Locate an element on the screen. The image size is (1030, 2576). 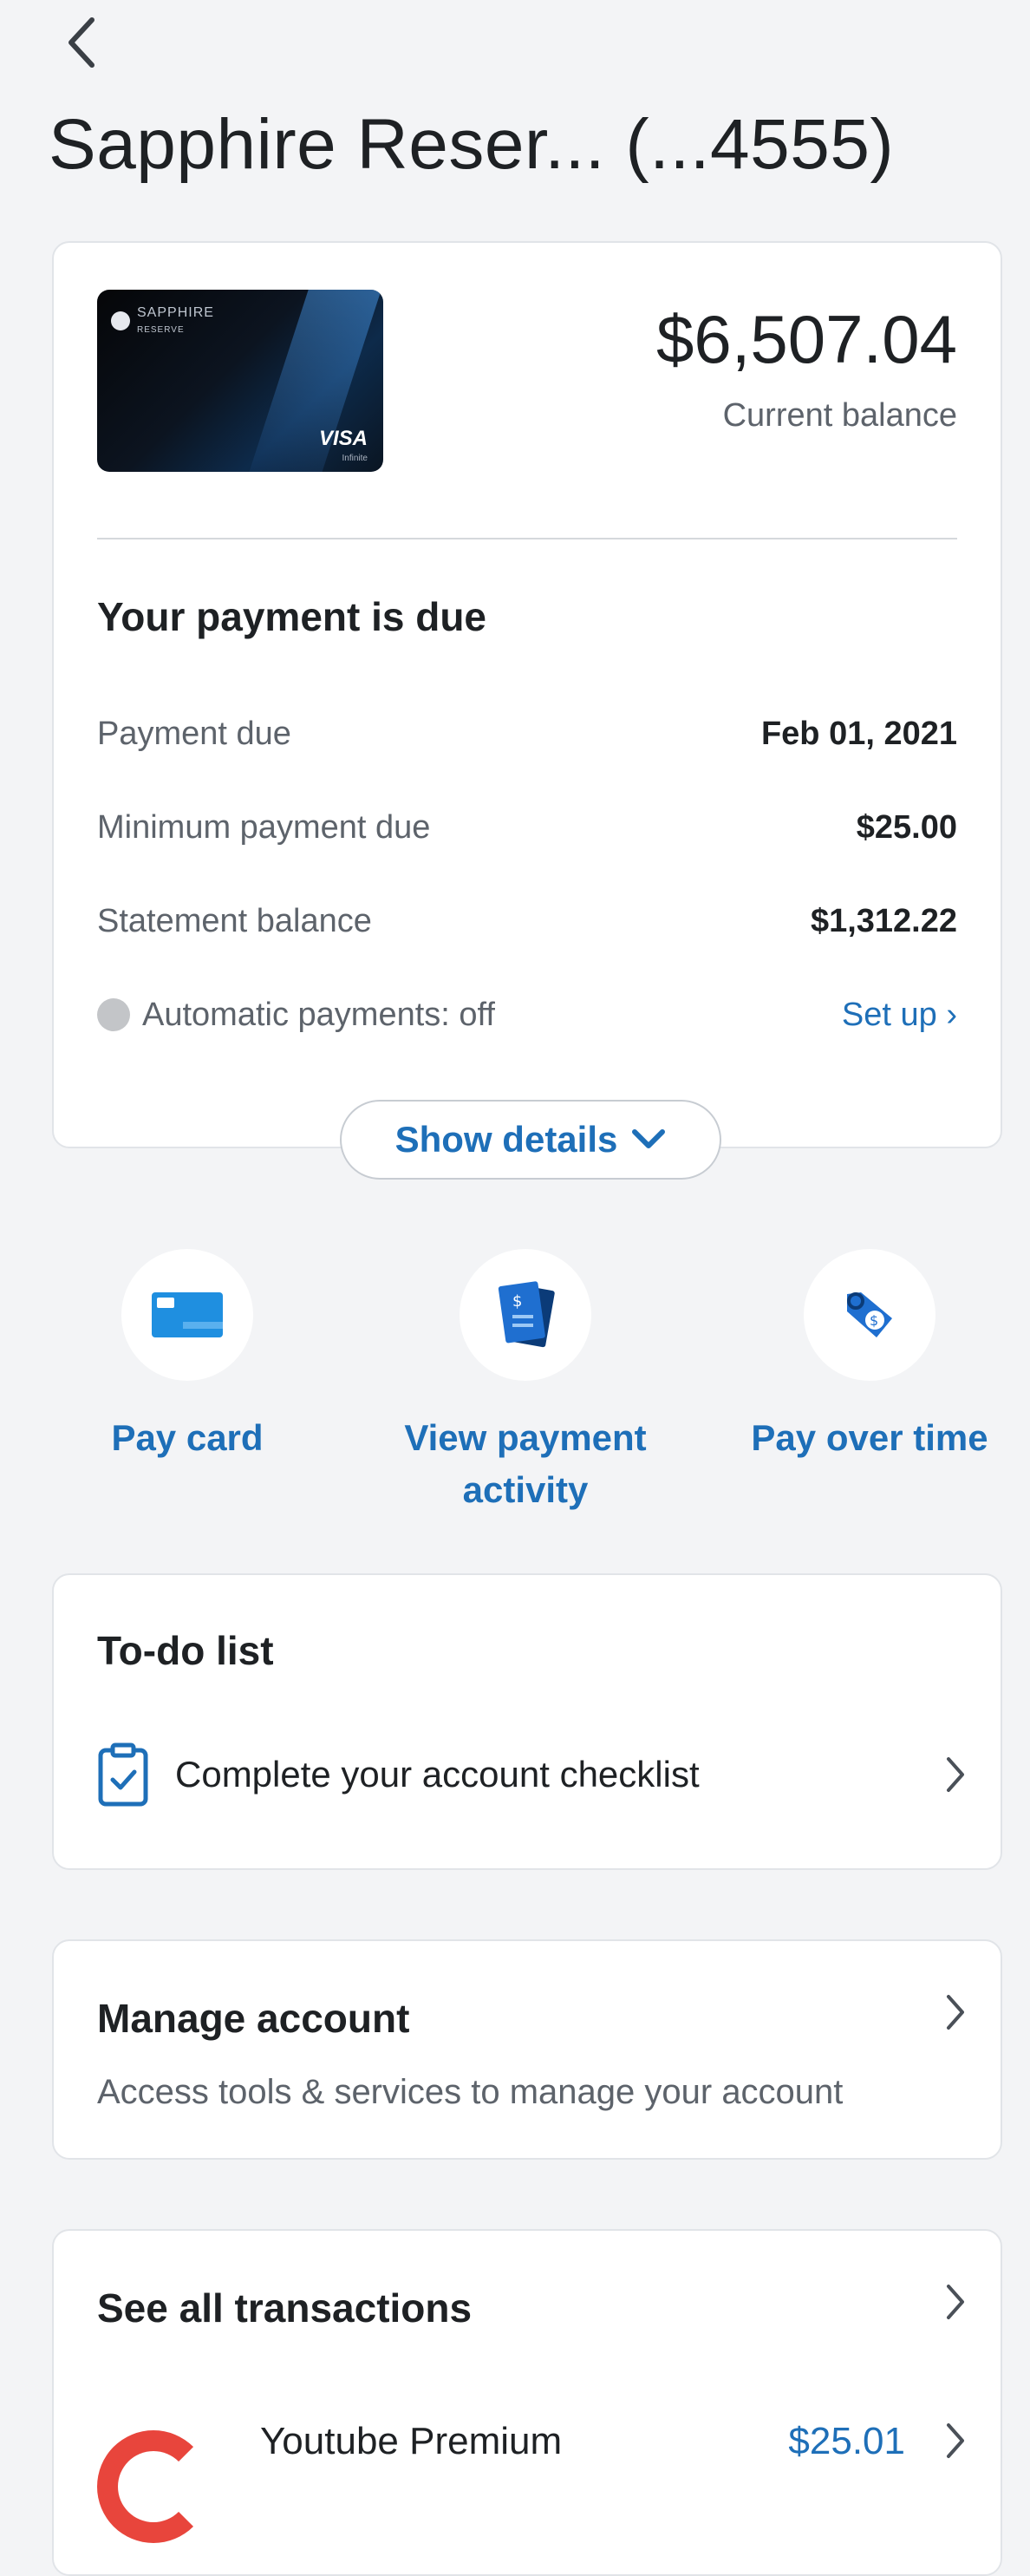
action-label-line2: activity is located at coordinates (525, 1489).